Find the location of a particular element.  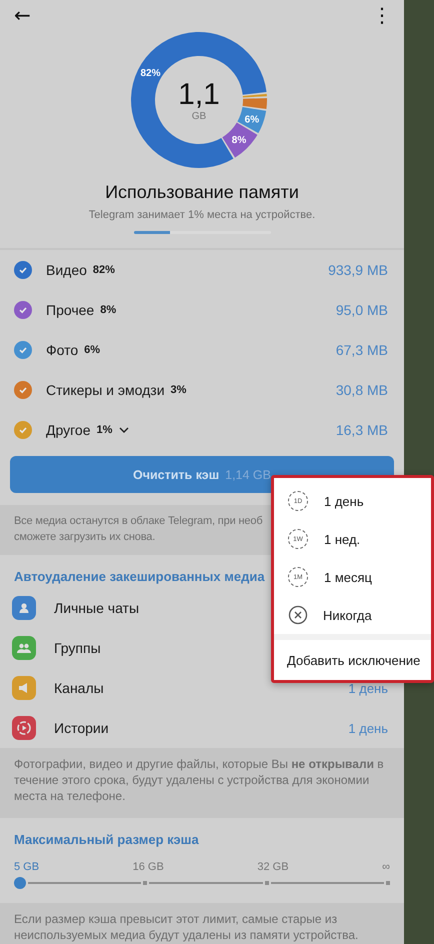

usage-subtitle: Telegram занимает 1% места на устройстве. is located at coordinates (202, 215).